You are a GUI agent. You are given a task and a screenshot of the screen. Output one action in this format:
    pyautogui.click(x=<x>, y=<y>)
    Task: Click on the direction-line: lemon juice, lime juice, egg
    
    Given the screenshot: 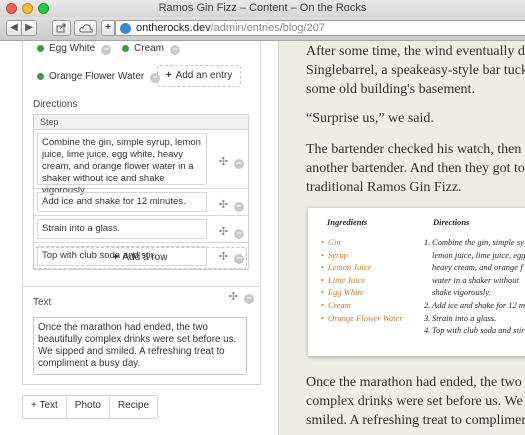 What is the action you would take?
    pyautogui.click(x=478, y=254)
    